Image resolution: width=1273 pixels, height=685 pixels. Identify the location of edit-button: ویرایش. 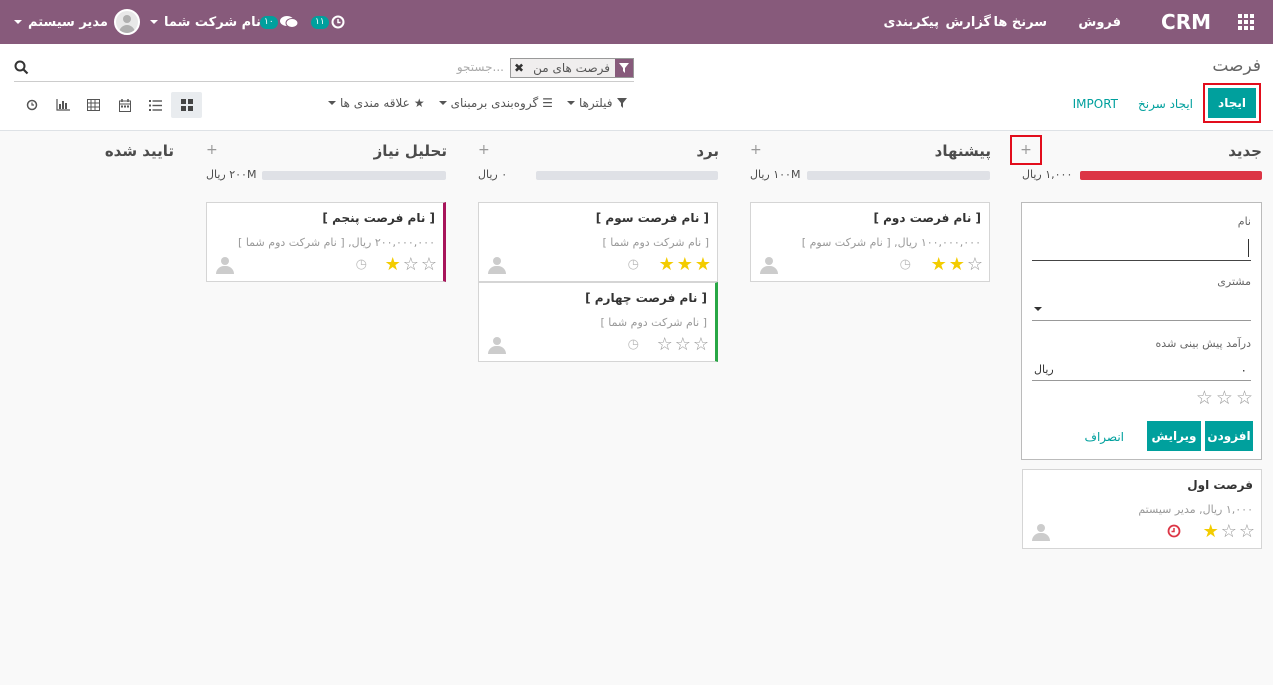
(1174, 436).